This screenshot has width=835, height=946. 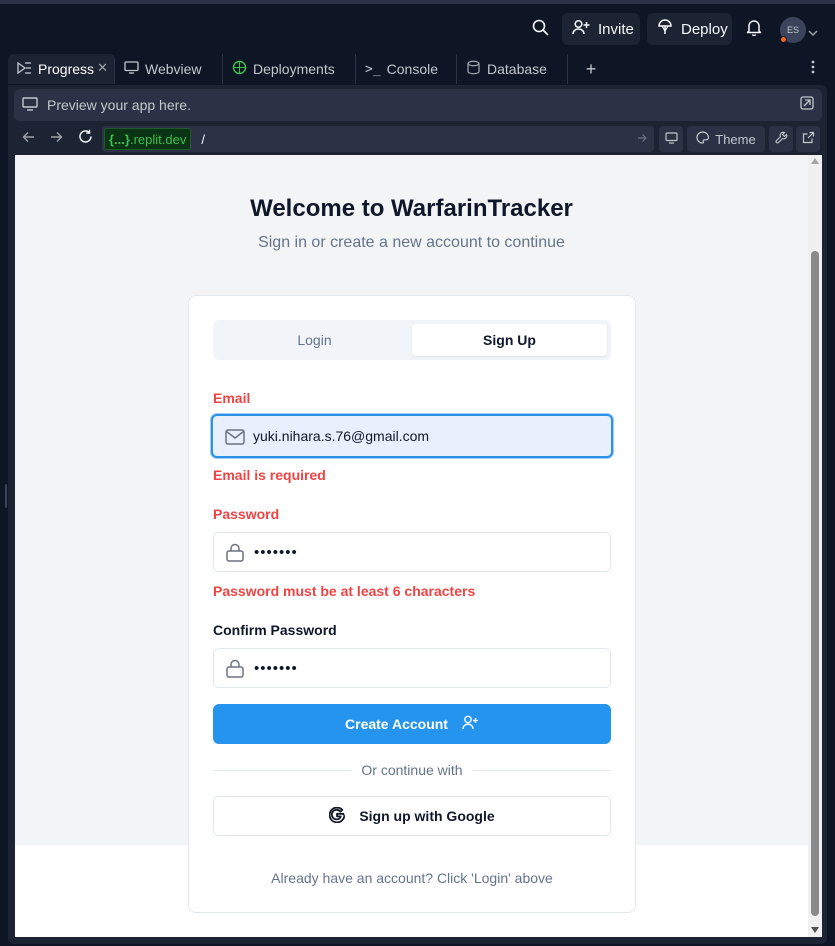 I want to click on more-options-button, so click(x=813, y=69).